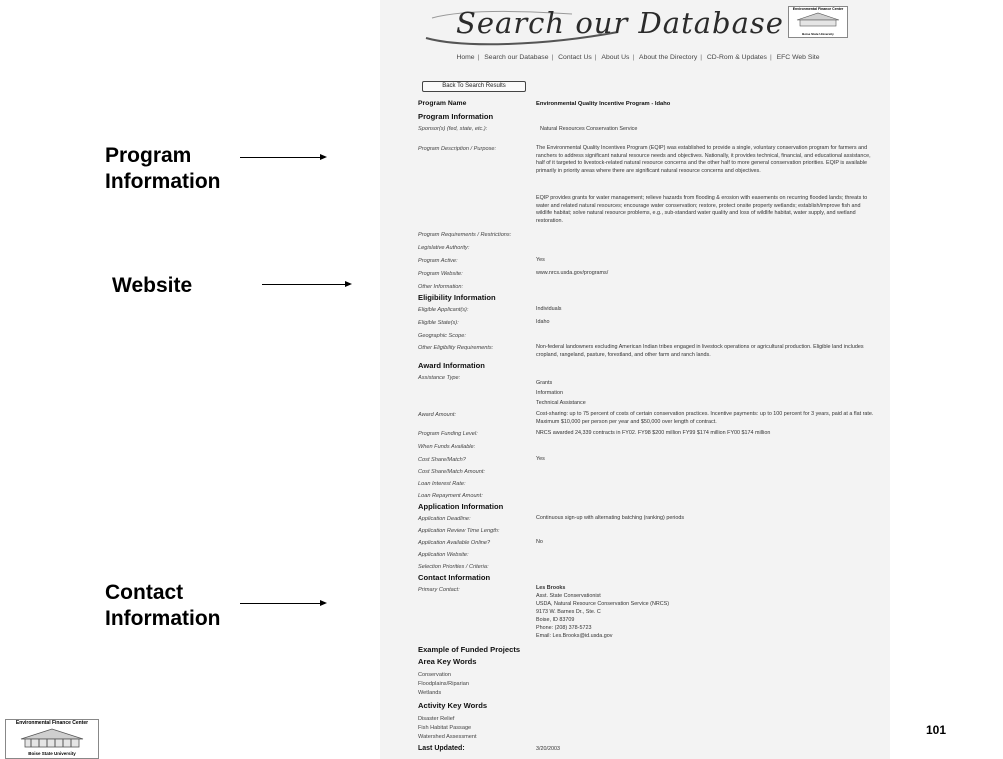 This screenshot has width=1003, height=759. Describe the element at coordinates (438, 323) in the screenshot. I see `eligible-state-label: Eligible State(s):` at that location.